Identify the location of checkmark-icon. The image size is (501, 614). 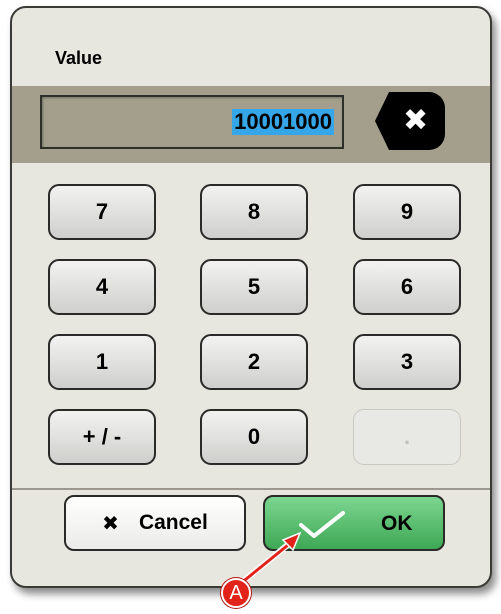
(322, 524).